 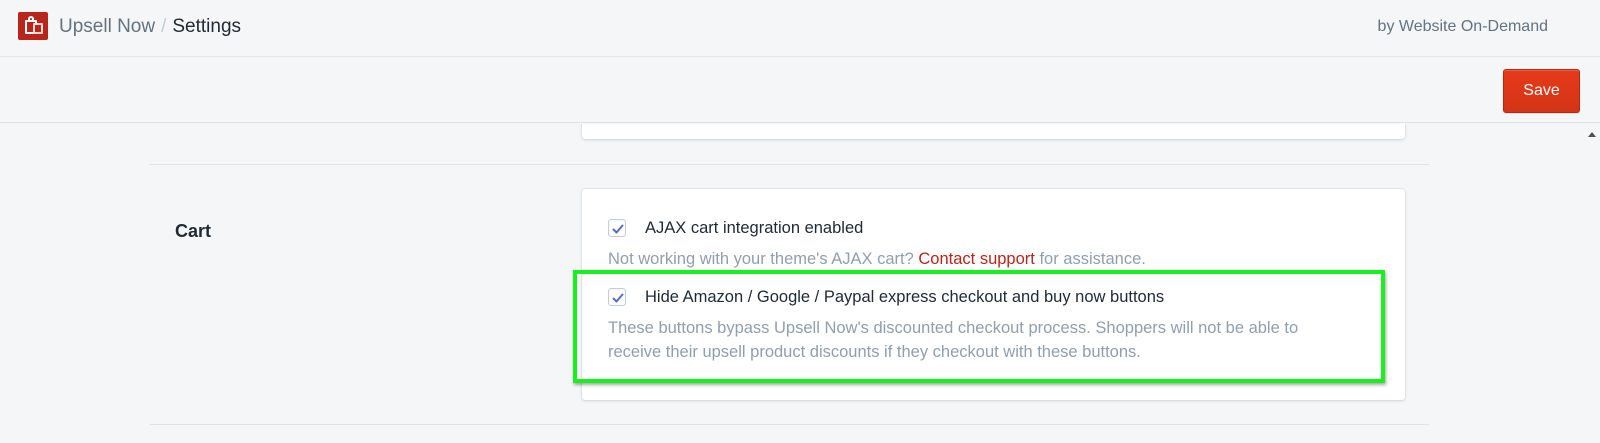 What do you see at coordinates (1592, 283) in the screenshot?
I see `vertical-scrollbar` at bounding box center [1592, 283].